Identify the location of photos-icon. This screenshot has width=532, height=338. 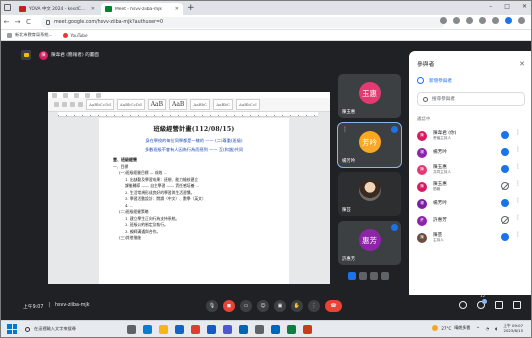
(275, 329).